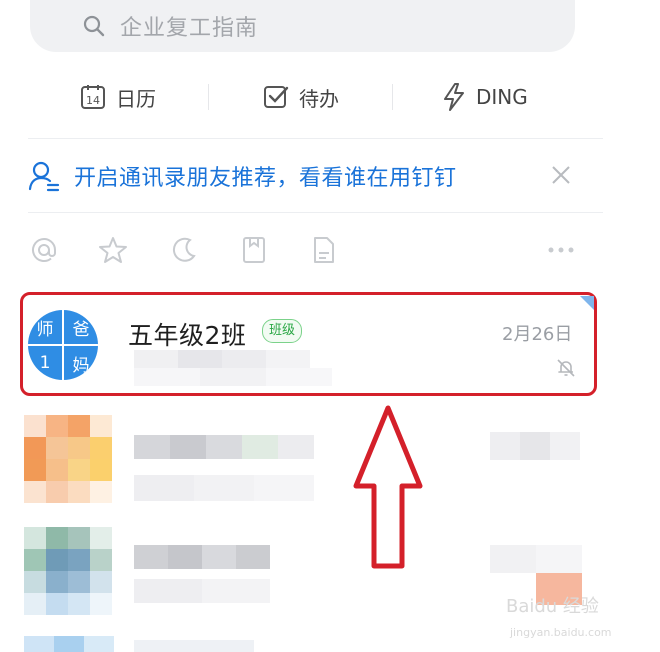 This screenshot has height=652, width=660. I want to click on search-placeholder: 企业复工指南, so click(189, 28).